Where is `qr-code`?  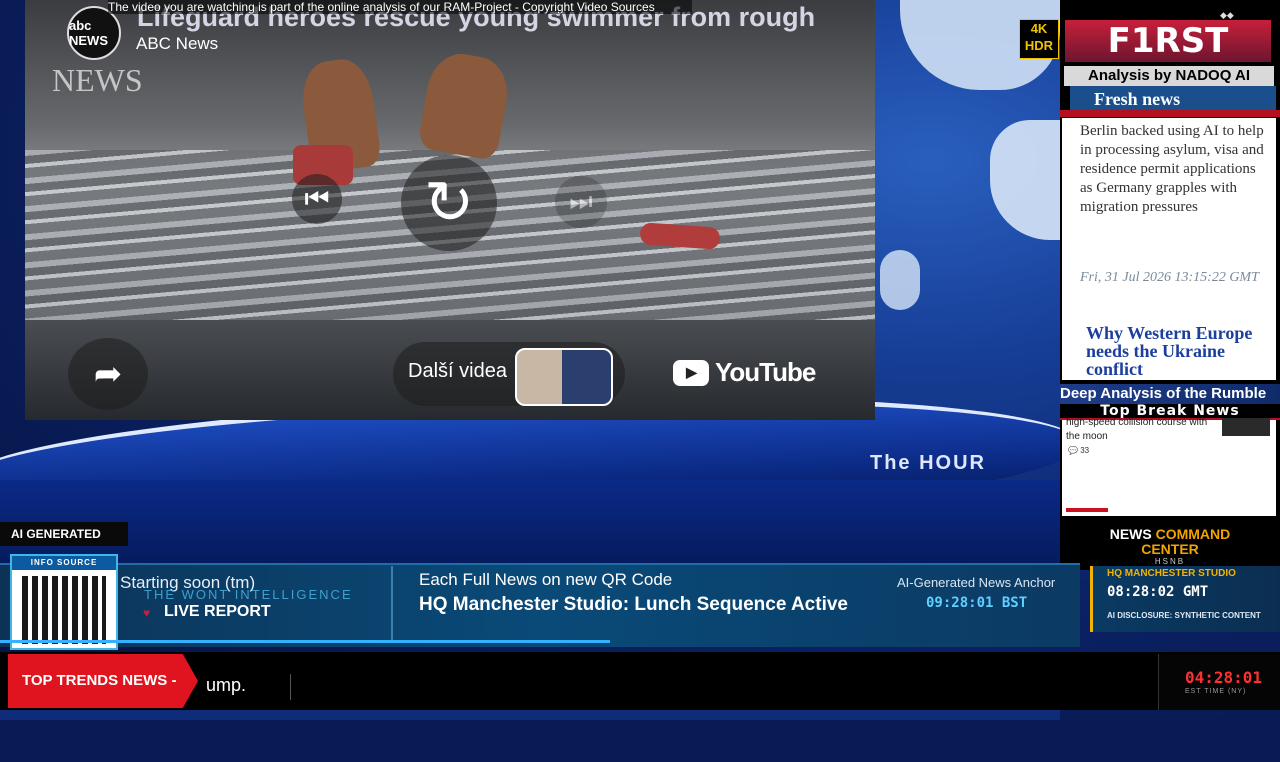
qr-code is located at coordinates (64, 610).